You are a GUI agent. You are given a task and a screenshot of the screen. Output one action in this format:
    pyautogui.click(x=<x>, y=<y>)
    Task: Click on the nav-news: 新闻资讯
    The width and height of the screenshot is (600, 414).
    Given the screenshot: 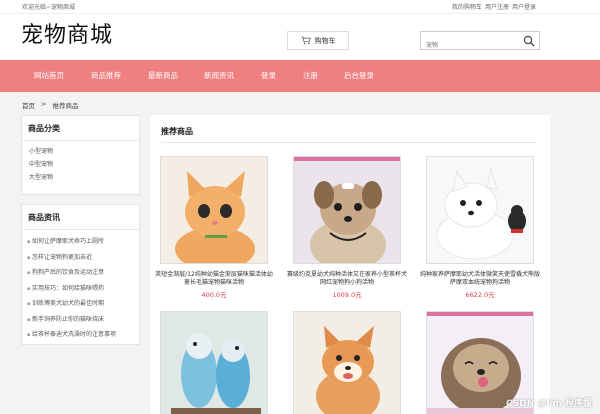 What is the action you would take?
    pyautogui.click(x=219, y=75)
    